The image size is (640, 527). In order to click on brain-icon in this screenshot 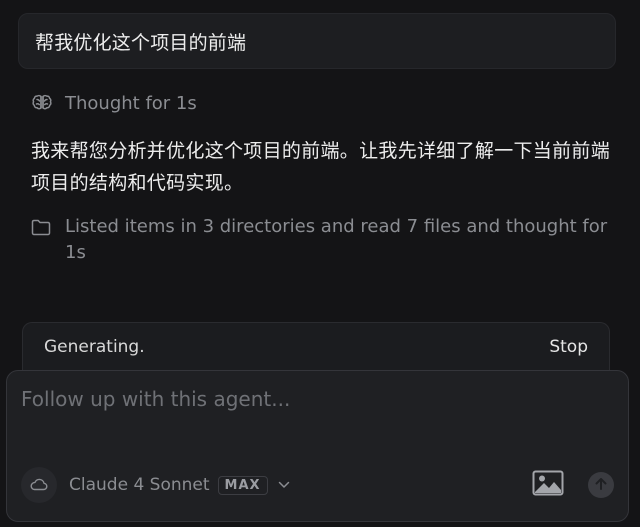, I will do `click(42, 103)`.